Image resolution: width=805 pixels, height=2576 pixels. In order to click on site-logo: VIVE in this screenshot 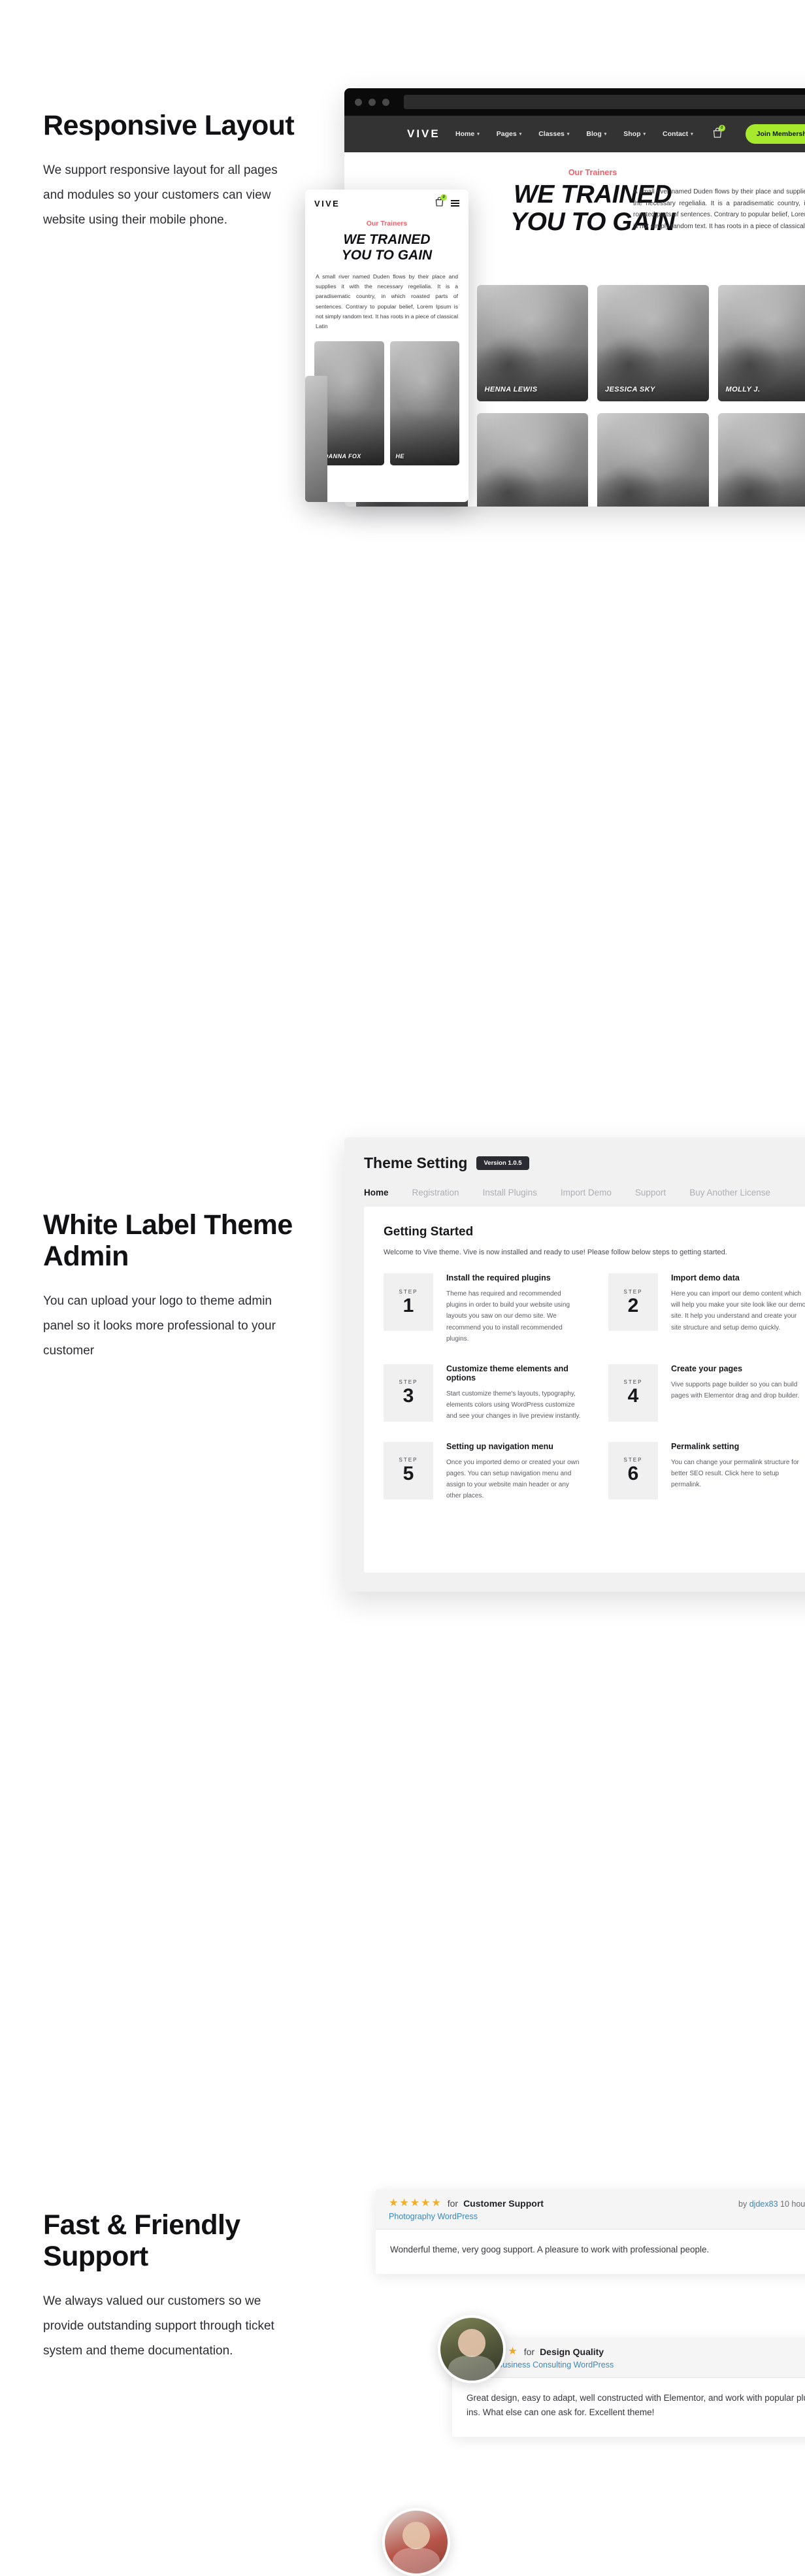, I will do `click(423, 134)`.